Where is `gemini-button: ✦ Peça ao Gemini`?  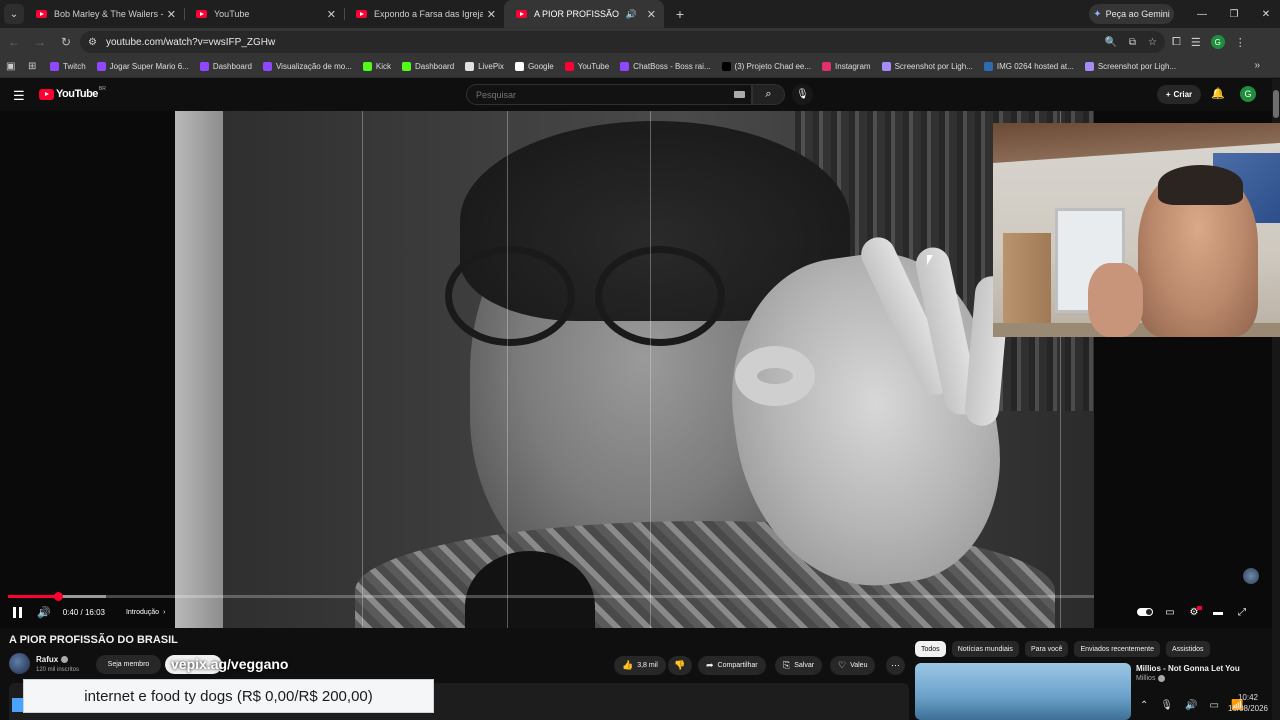
gemini-button: ✦ Peça ao Gemini is located at coordinates (1131, 14).